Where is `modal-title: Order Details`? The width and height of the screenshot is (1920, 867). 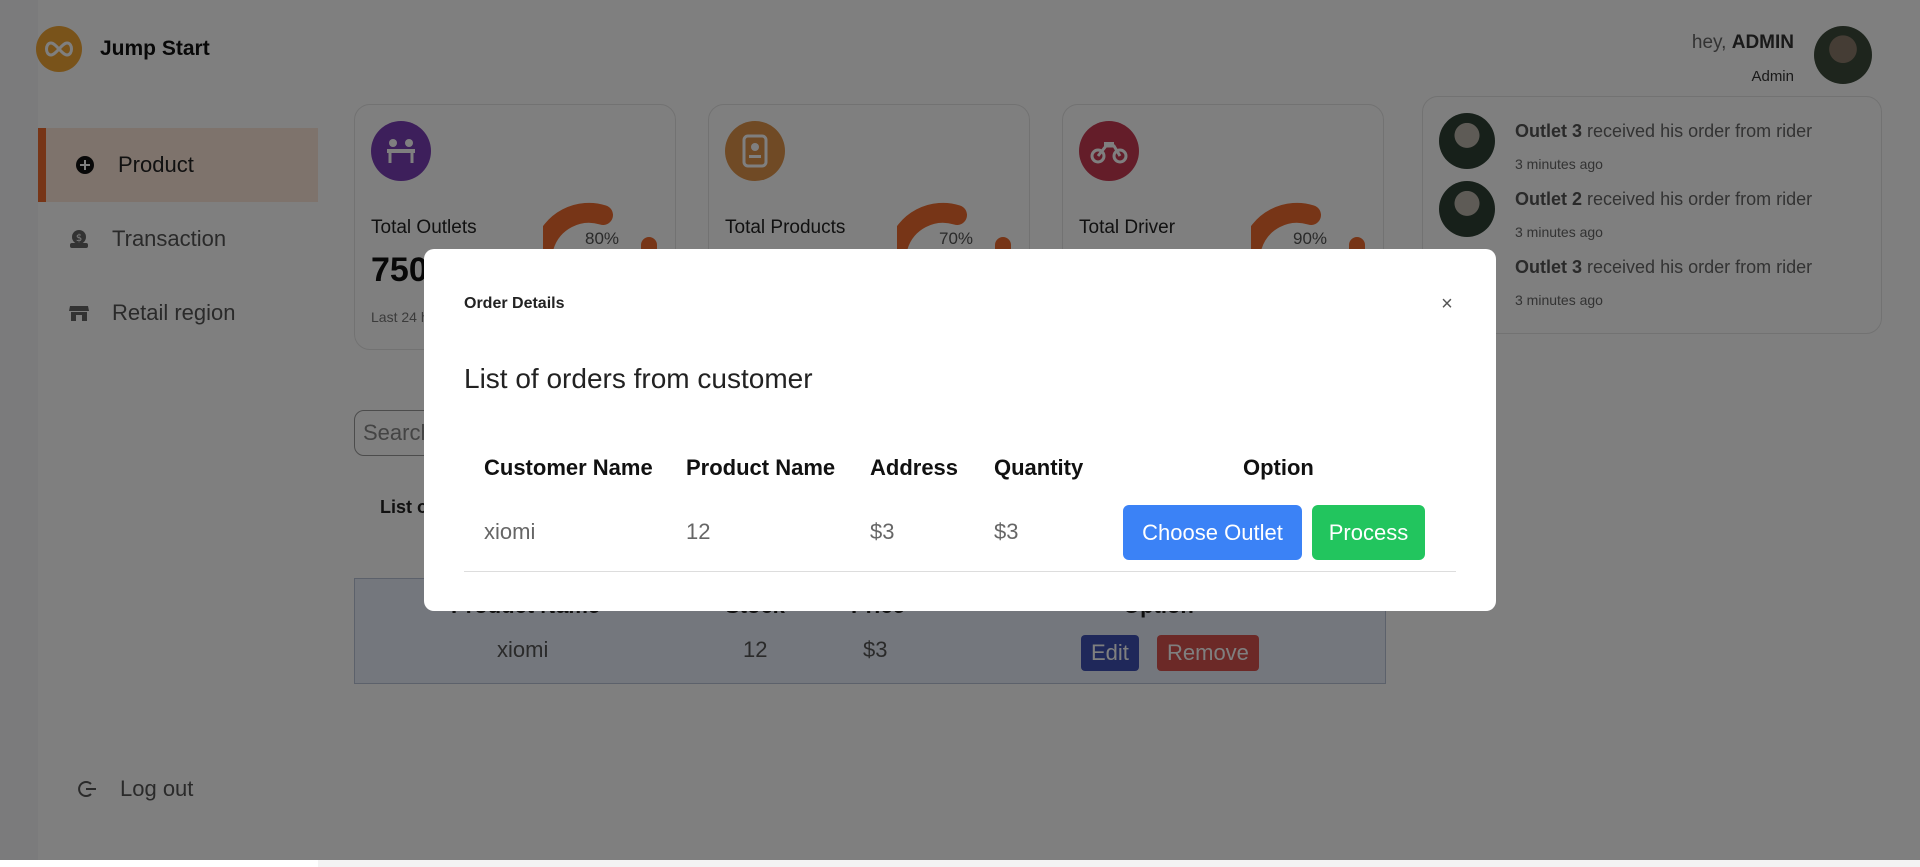 modal-title: Order Details is located at coordinates (514, 303).